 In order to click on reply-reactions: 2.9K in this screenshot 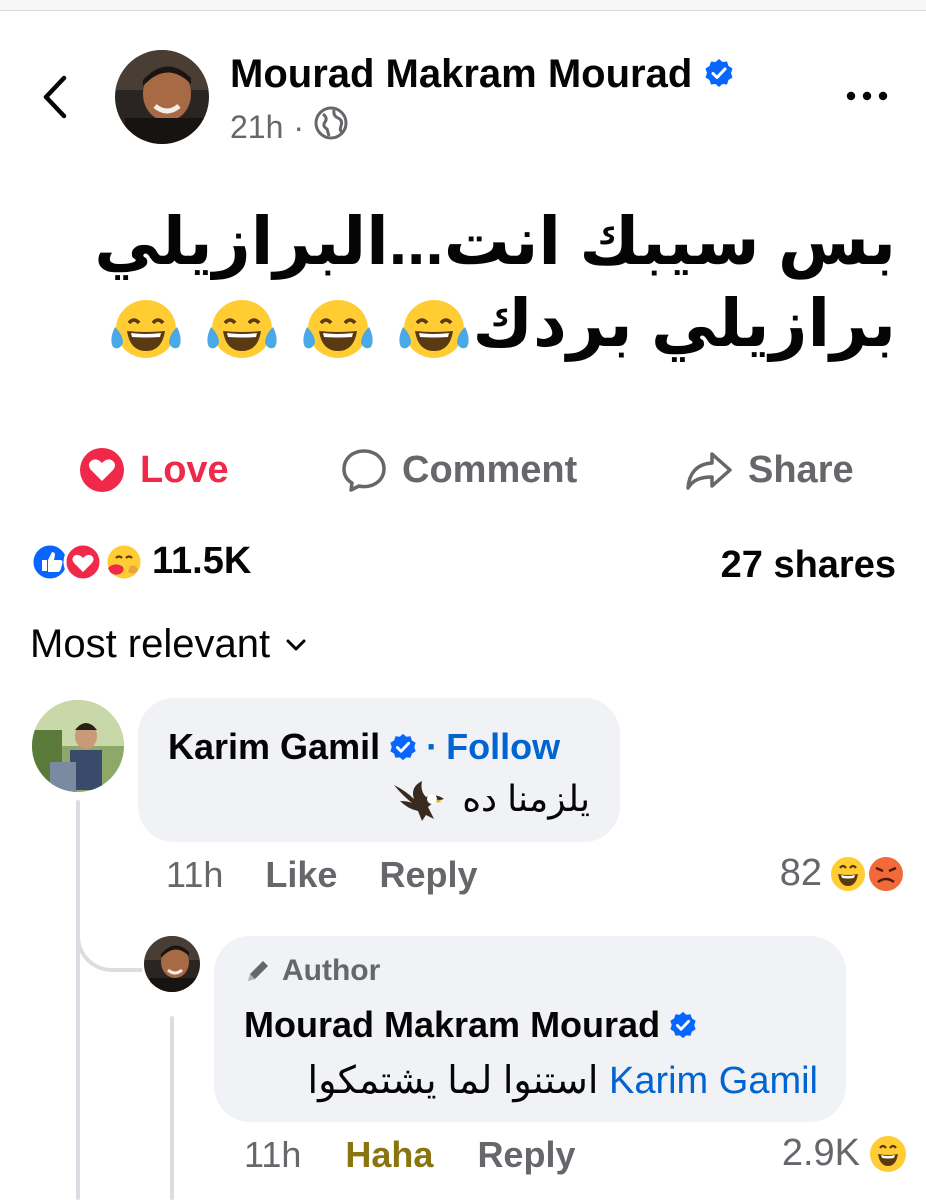, I will do `click(845, 1153)`.